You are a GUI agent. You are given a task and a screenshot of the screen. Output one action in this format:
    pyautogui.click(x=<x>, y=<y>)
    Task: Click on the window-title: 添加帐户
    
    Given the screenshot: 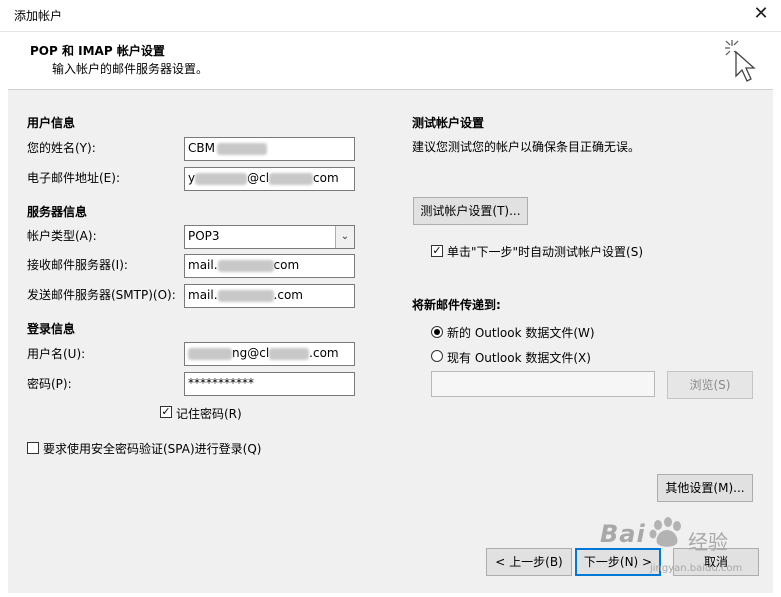 What is the action you would take?
    pyautogui.click(x=38, y=16)
    